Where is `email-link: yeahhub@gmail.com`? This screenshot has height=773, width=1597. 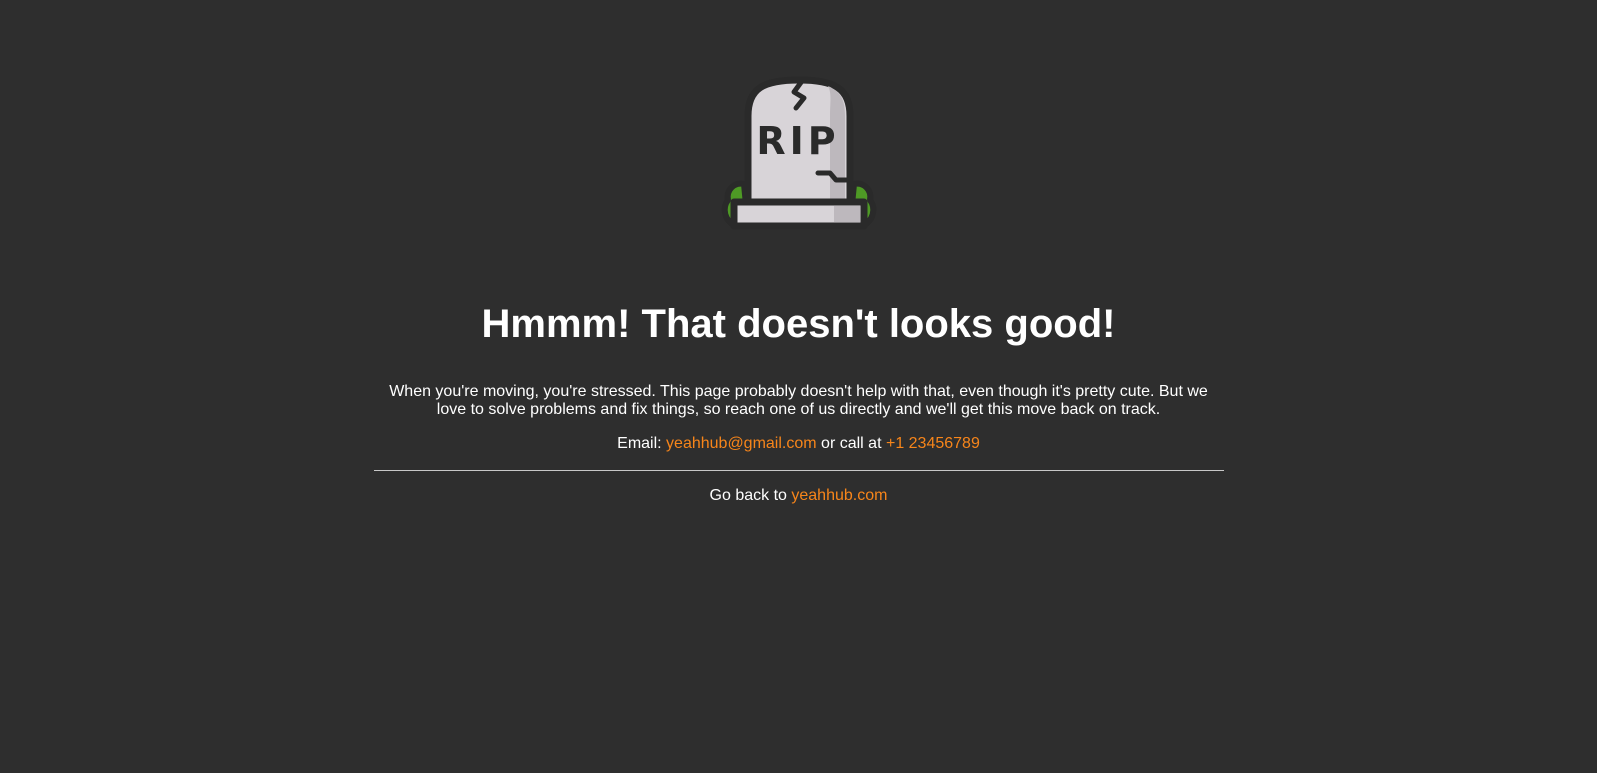 email-link: yeahhub@gmail.com is located at coordinates (741, 443).